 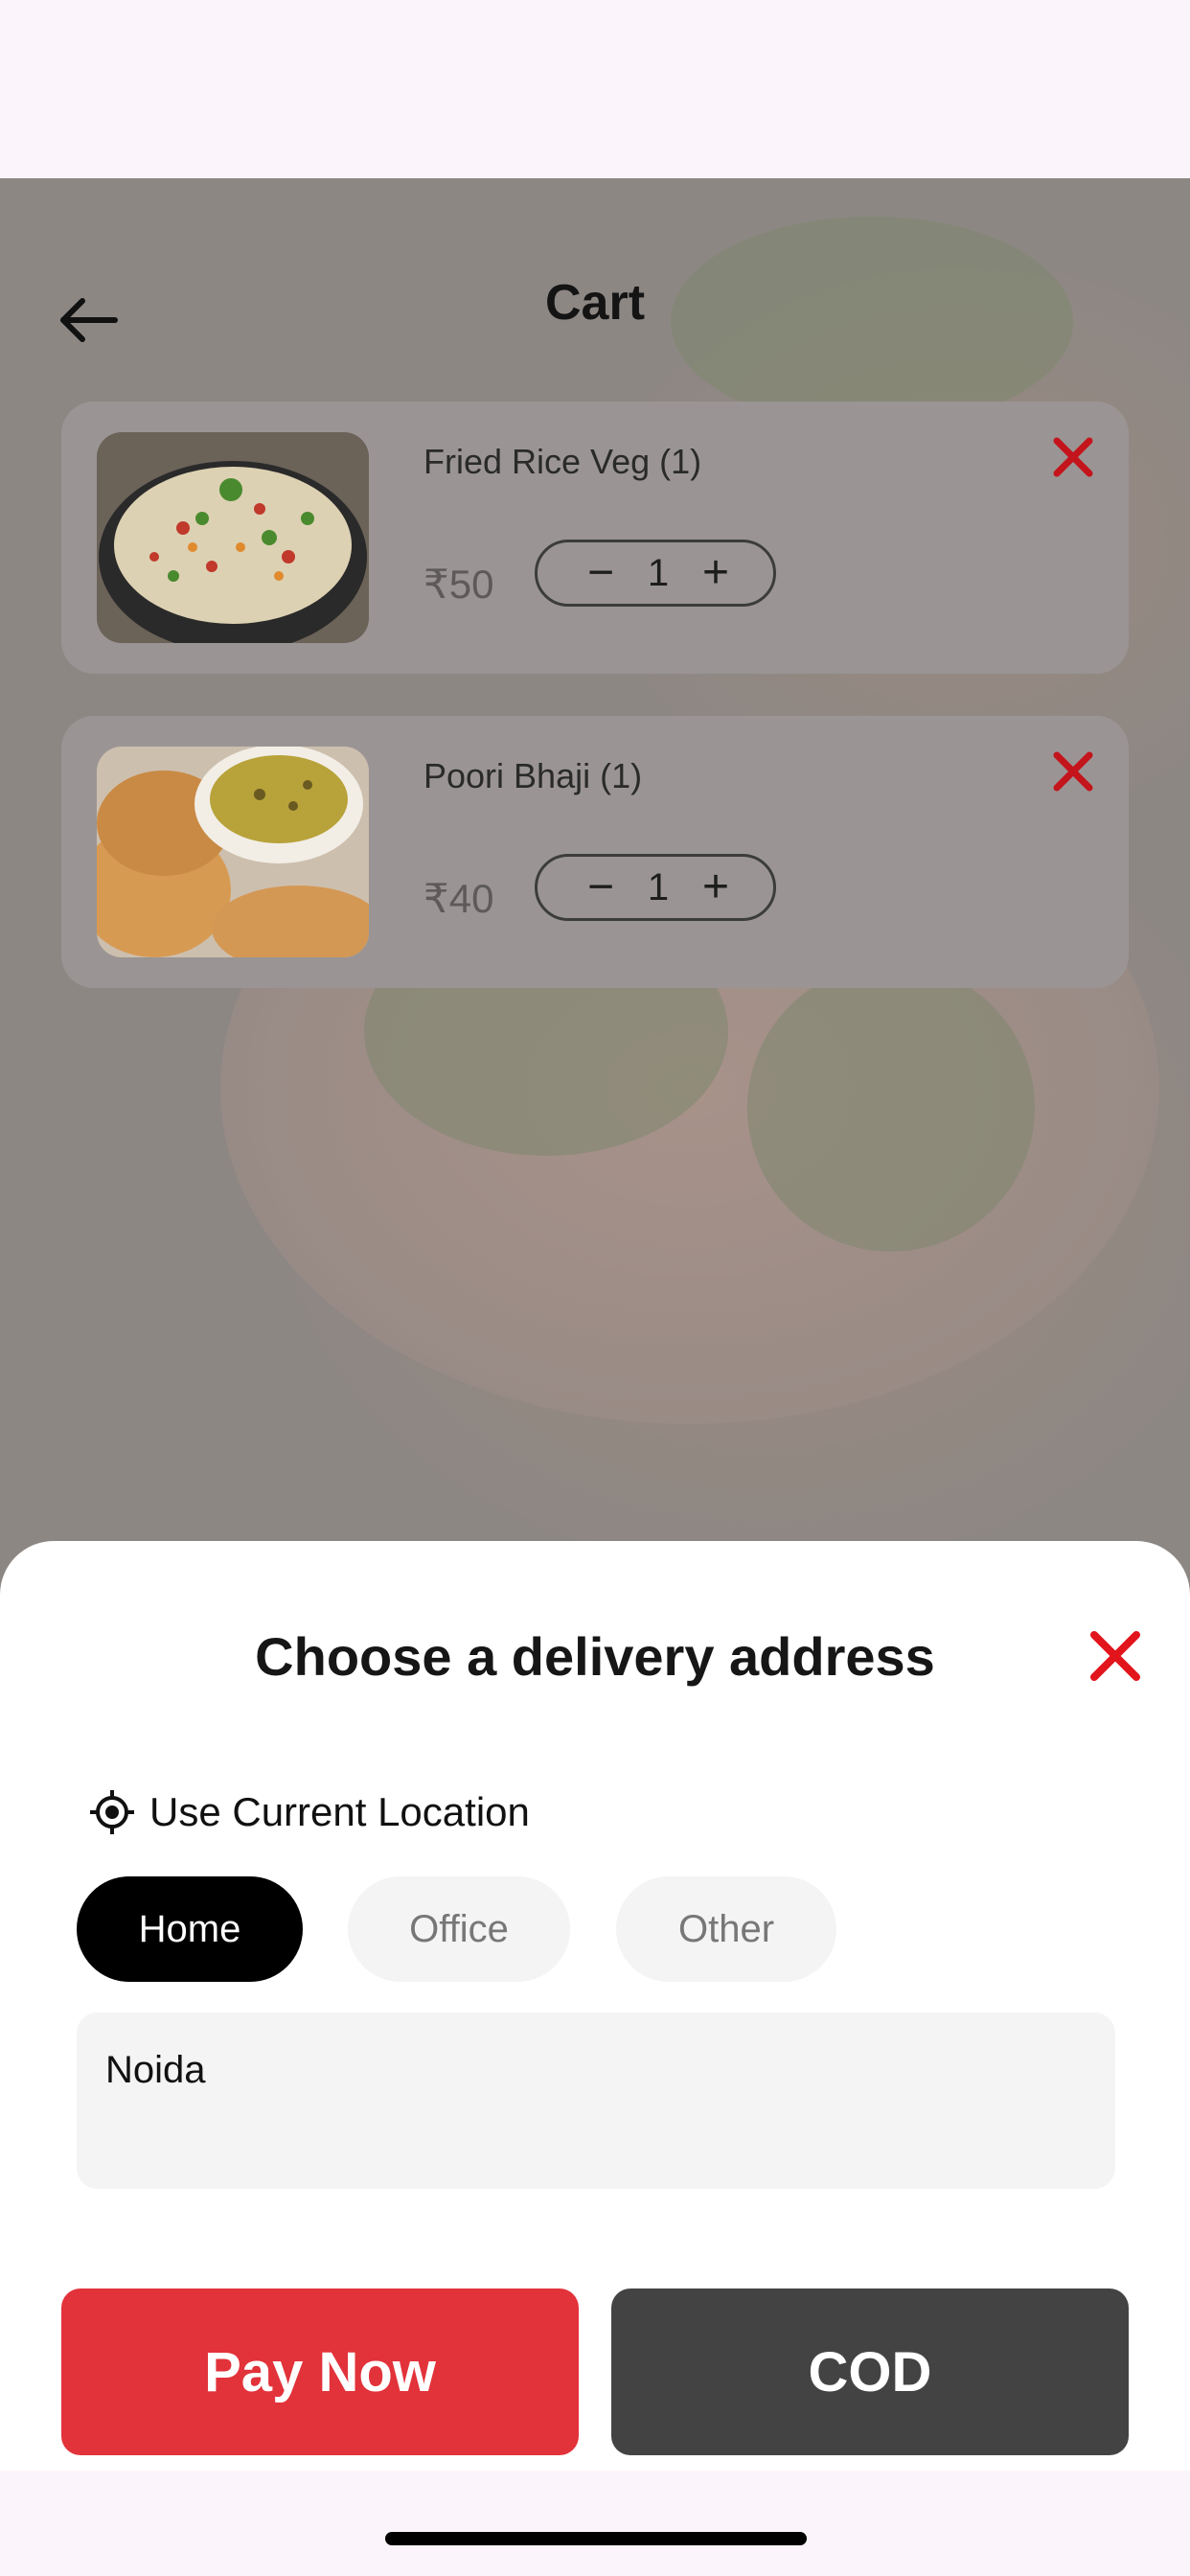 I want to click on page-title: Cart, so click(x=595, y=303).